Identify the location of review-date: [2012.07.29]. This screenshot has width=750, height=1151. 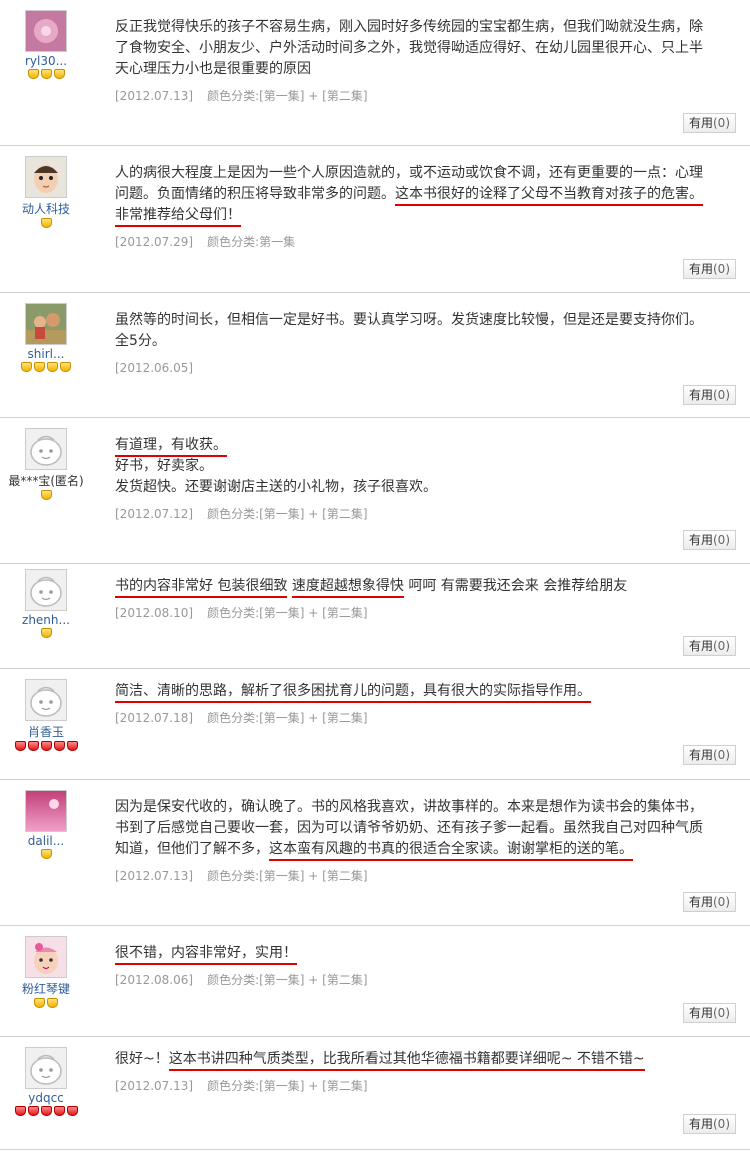
(154, 242).